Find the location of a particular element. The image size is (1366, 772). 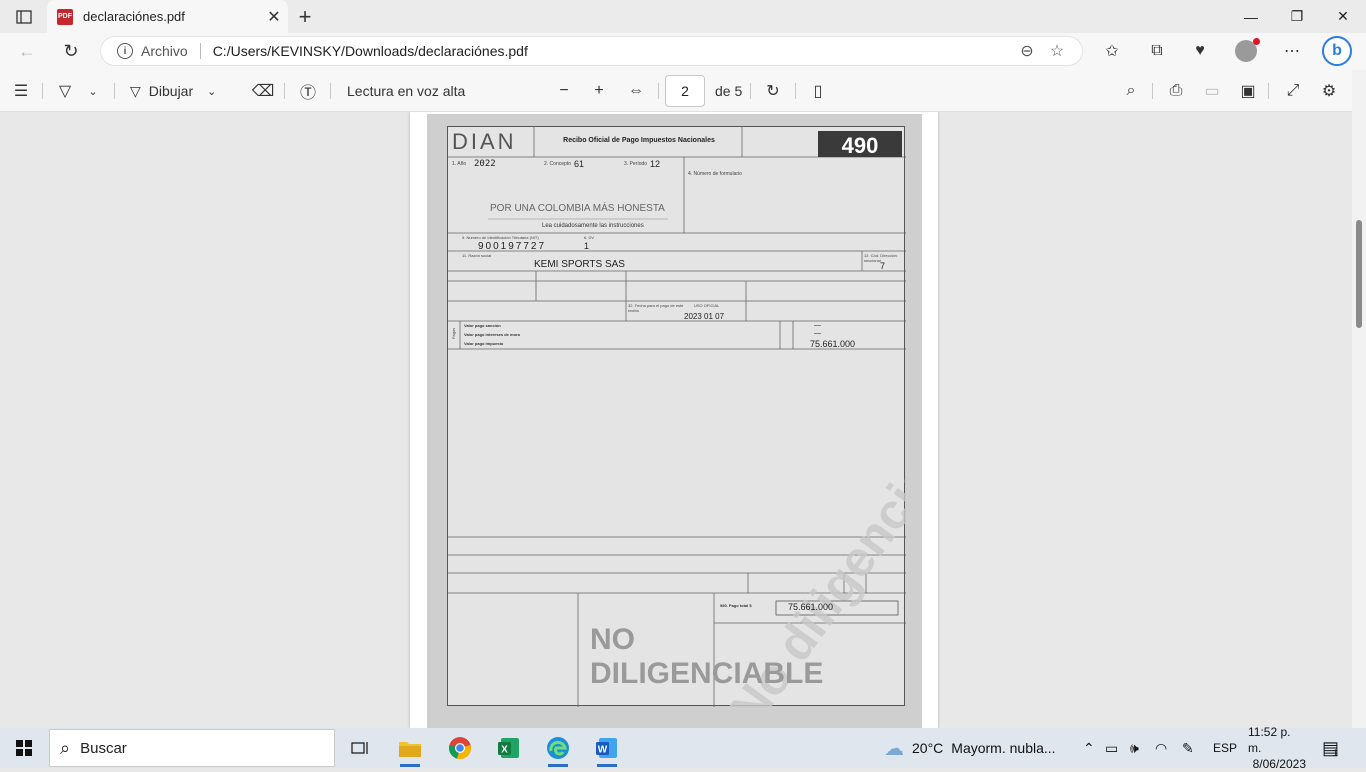

eraser-icon: ⌫ is located at coordinates (263, 91).